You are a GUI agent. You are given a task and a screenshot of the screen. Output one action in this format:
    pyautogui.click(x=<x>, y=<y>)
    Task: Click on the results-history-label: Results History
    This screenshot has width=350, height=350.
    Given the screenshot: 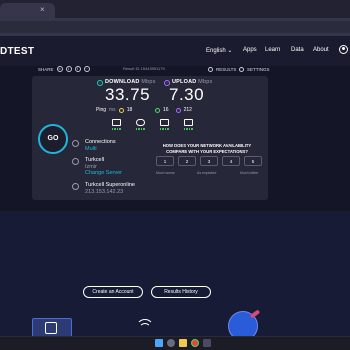 What is the action you would take?
    pyautogui.click(x=181, y=292)
    